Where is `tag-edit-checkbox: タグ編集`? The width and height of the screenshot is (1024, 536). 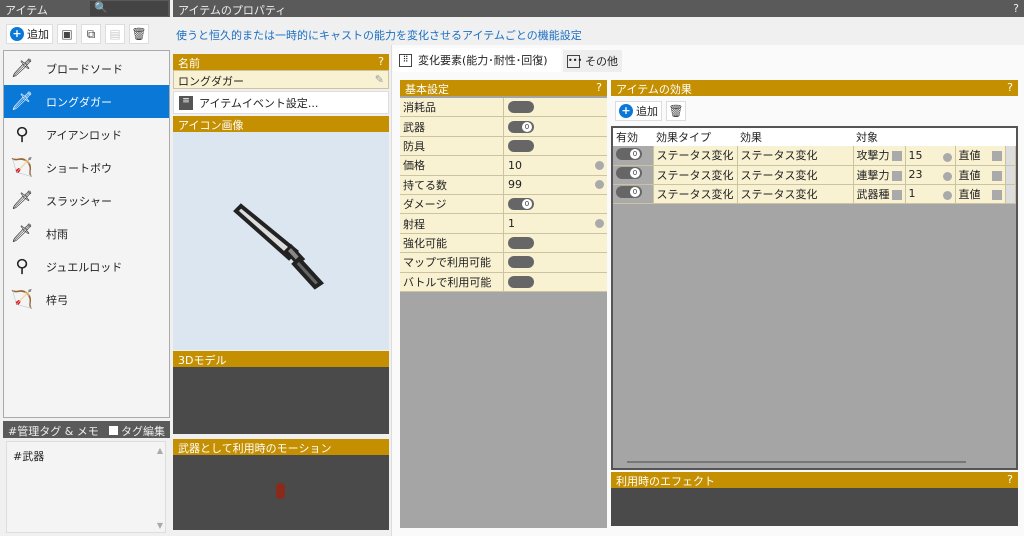
tag-edit-checkbox: タグ編集 is located at coordinates (137, 430).